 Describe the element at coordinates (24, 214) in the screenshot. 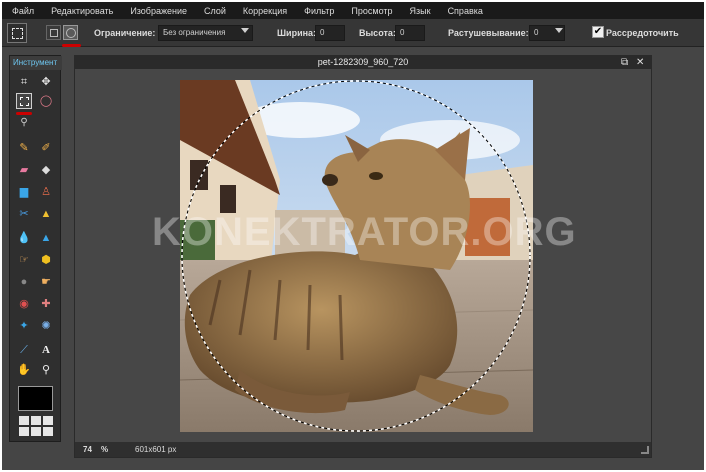

I see `color-replace-icon: ✂` at that location.